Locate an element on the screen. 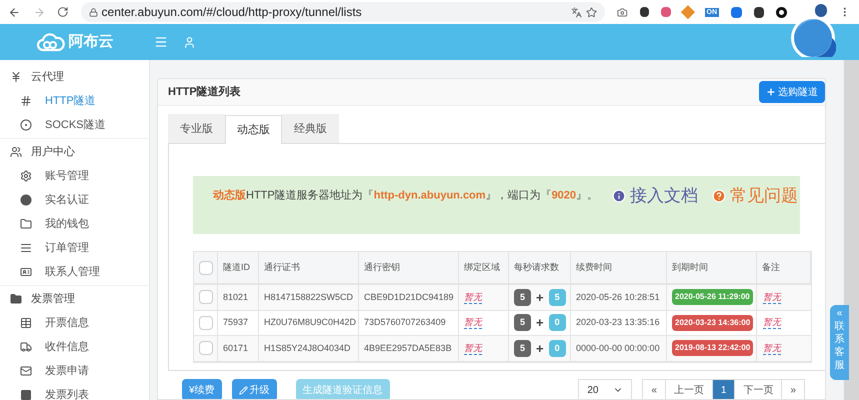 The width and height of the screenshot is (859, 400). sidebar-item: 联系人管理 is located at coordinates (74, 272).